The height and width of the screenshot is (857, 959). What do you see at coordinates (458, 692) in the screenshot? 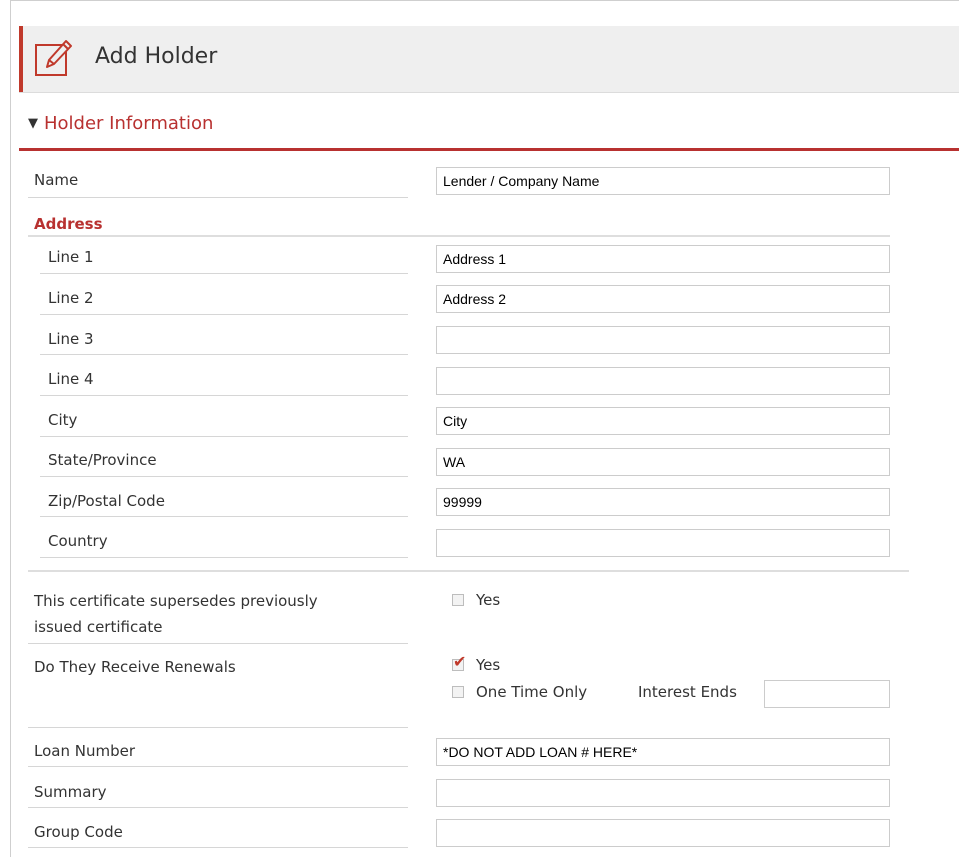
I see `one-time-only-checkbox` at bounding box center [458, 692].